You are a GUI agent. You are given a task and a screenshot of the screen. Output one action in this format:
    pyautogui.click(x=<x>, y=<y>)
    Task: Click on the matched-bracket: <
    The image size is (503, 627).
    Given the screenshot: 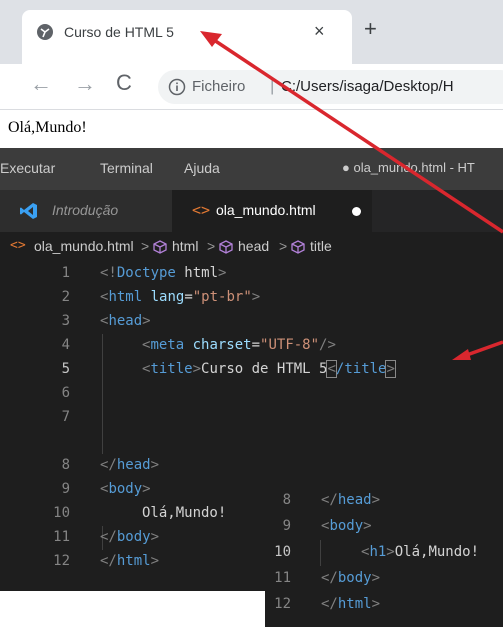 What is the action you would take?
    pyautogui.click(x=331, y=369)
    